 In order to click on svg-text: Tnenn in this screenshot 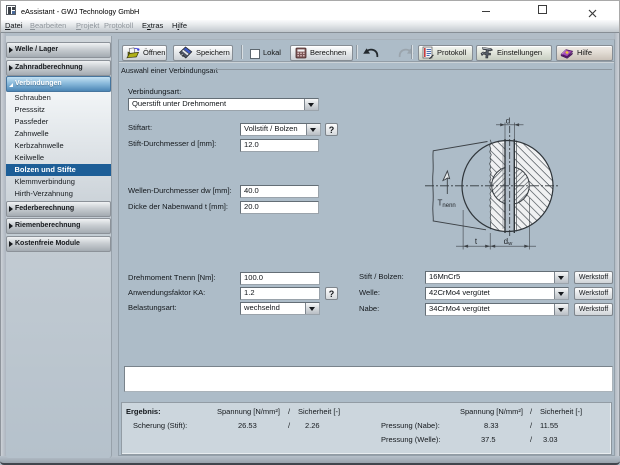, I will do `click(447, 204)`.